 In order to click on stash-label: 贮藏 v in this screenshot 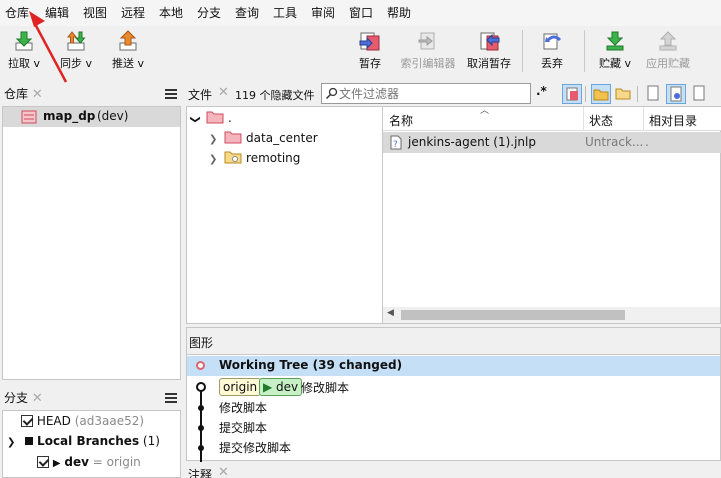, I will do `click(614, 63)`.